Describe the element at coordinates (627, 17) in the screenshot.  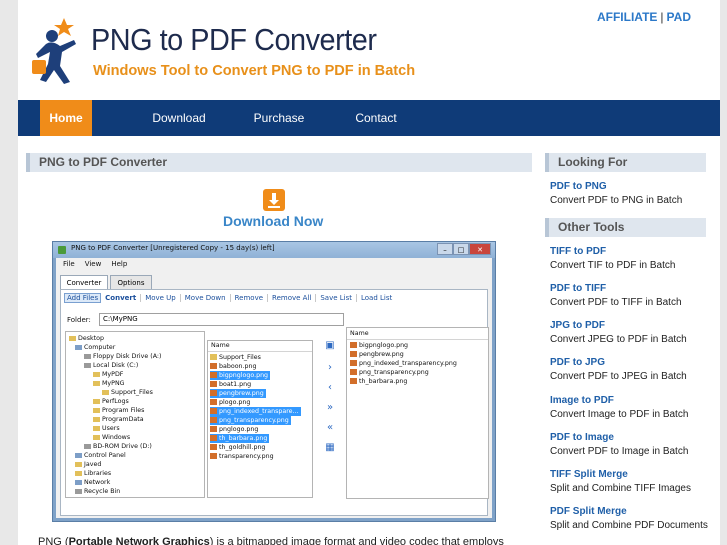
I see `affiliate-link: AFFILIATE` at that location.